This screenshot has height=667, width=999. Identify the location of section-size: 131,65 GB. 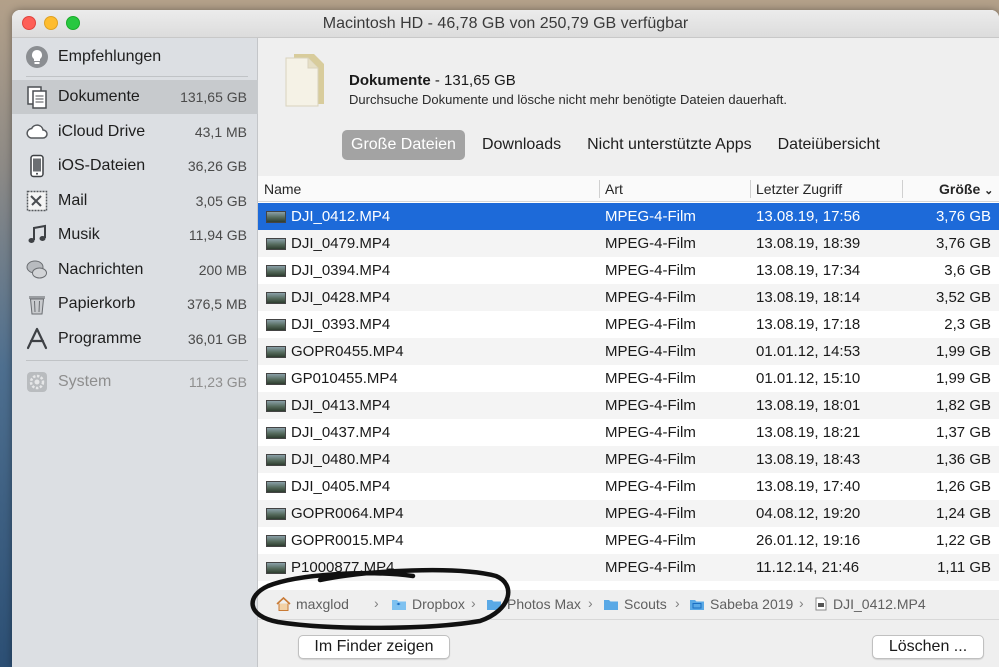
(480, 80).